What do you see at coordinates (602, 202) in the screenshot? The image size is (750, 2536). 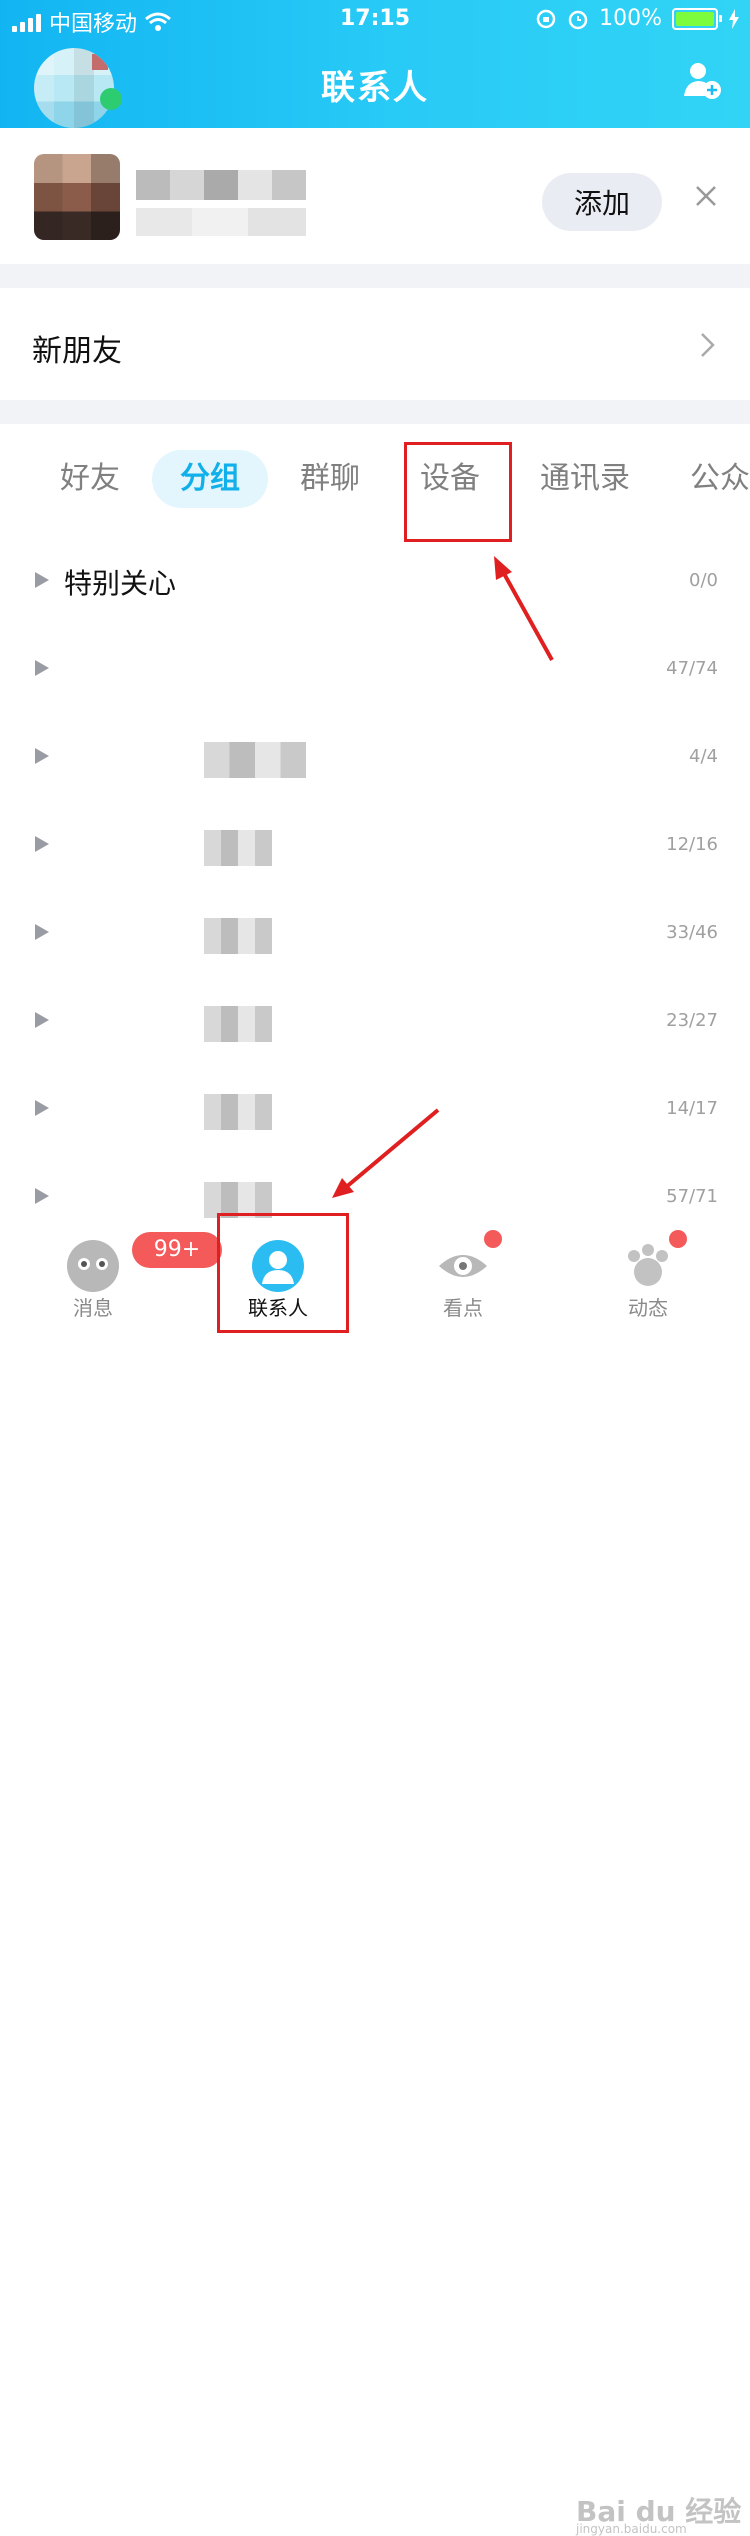 I see `add-button: 添加` at bounding box center [602, 202].